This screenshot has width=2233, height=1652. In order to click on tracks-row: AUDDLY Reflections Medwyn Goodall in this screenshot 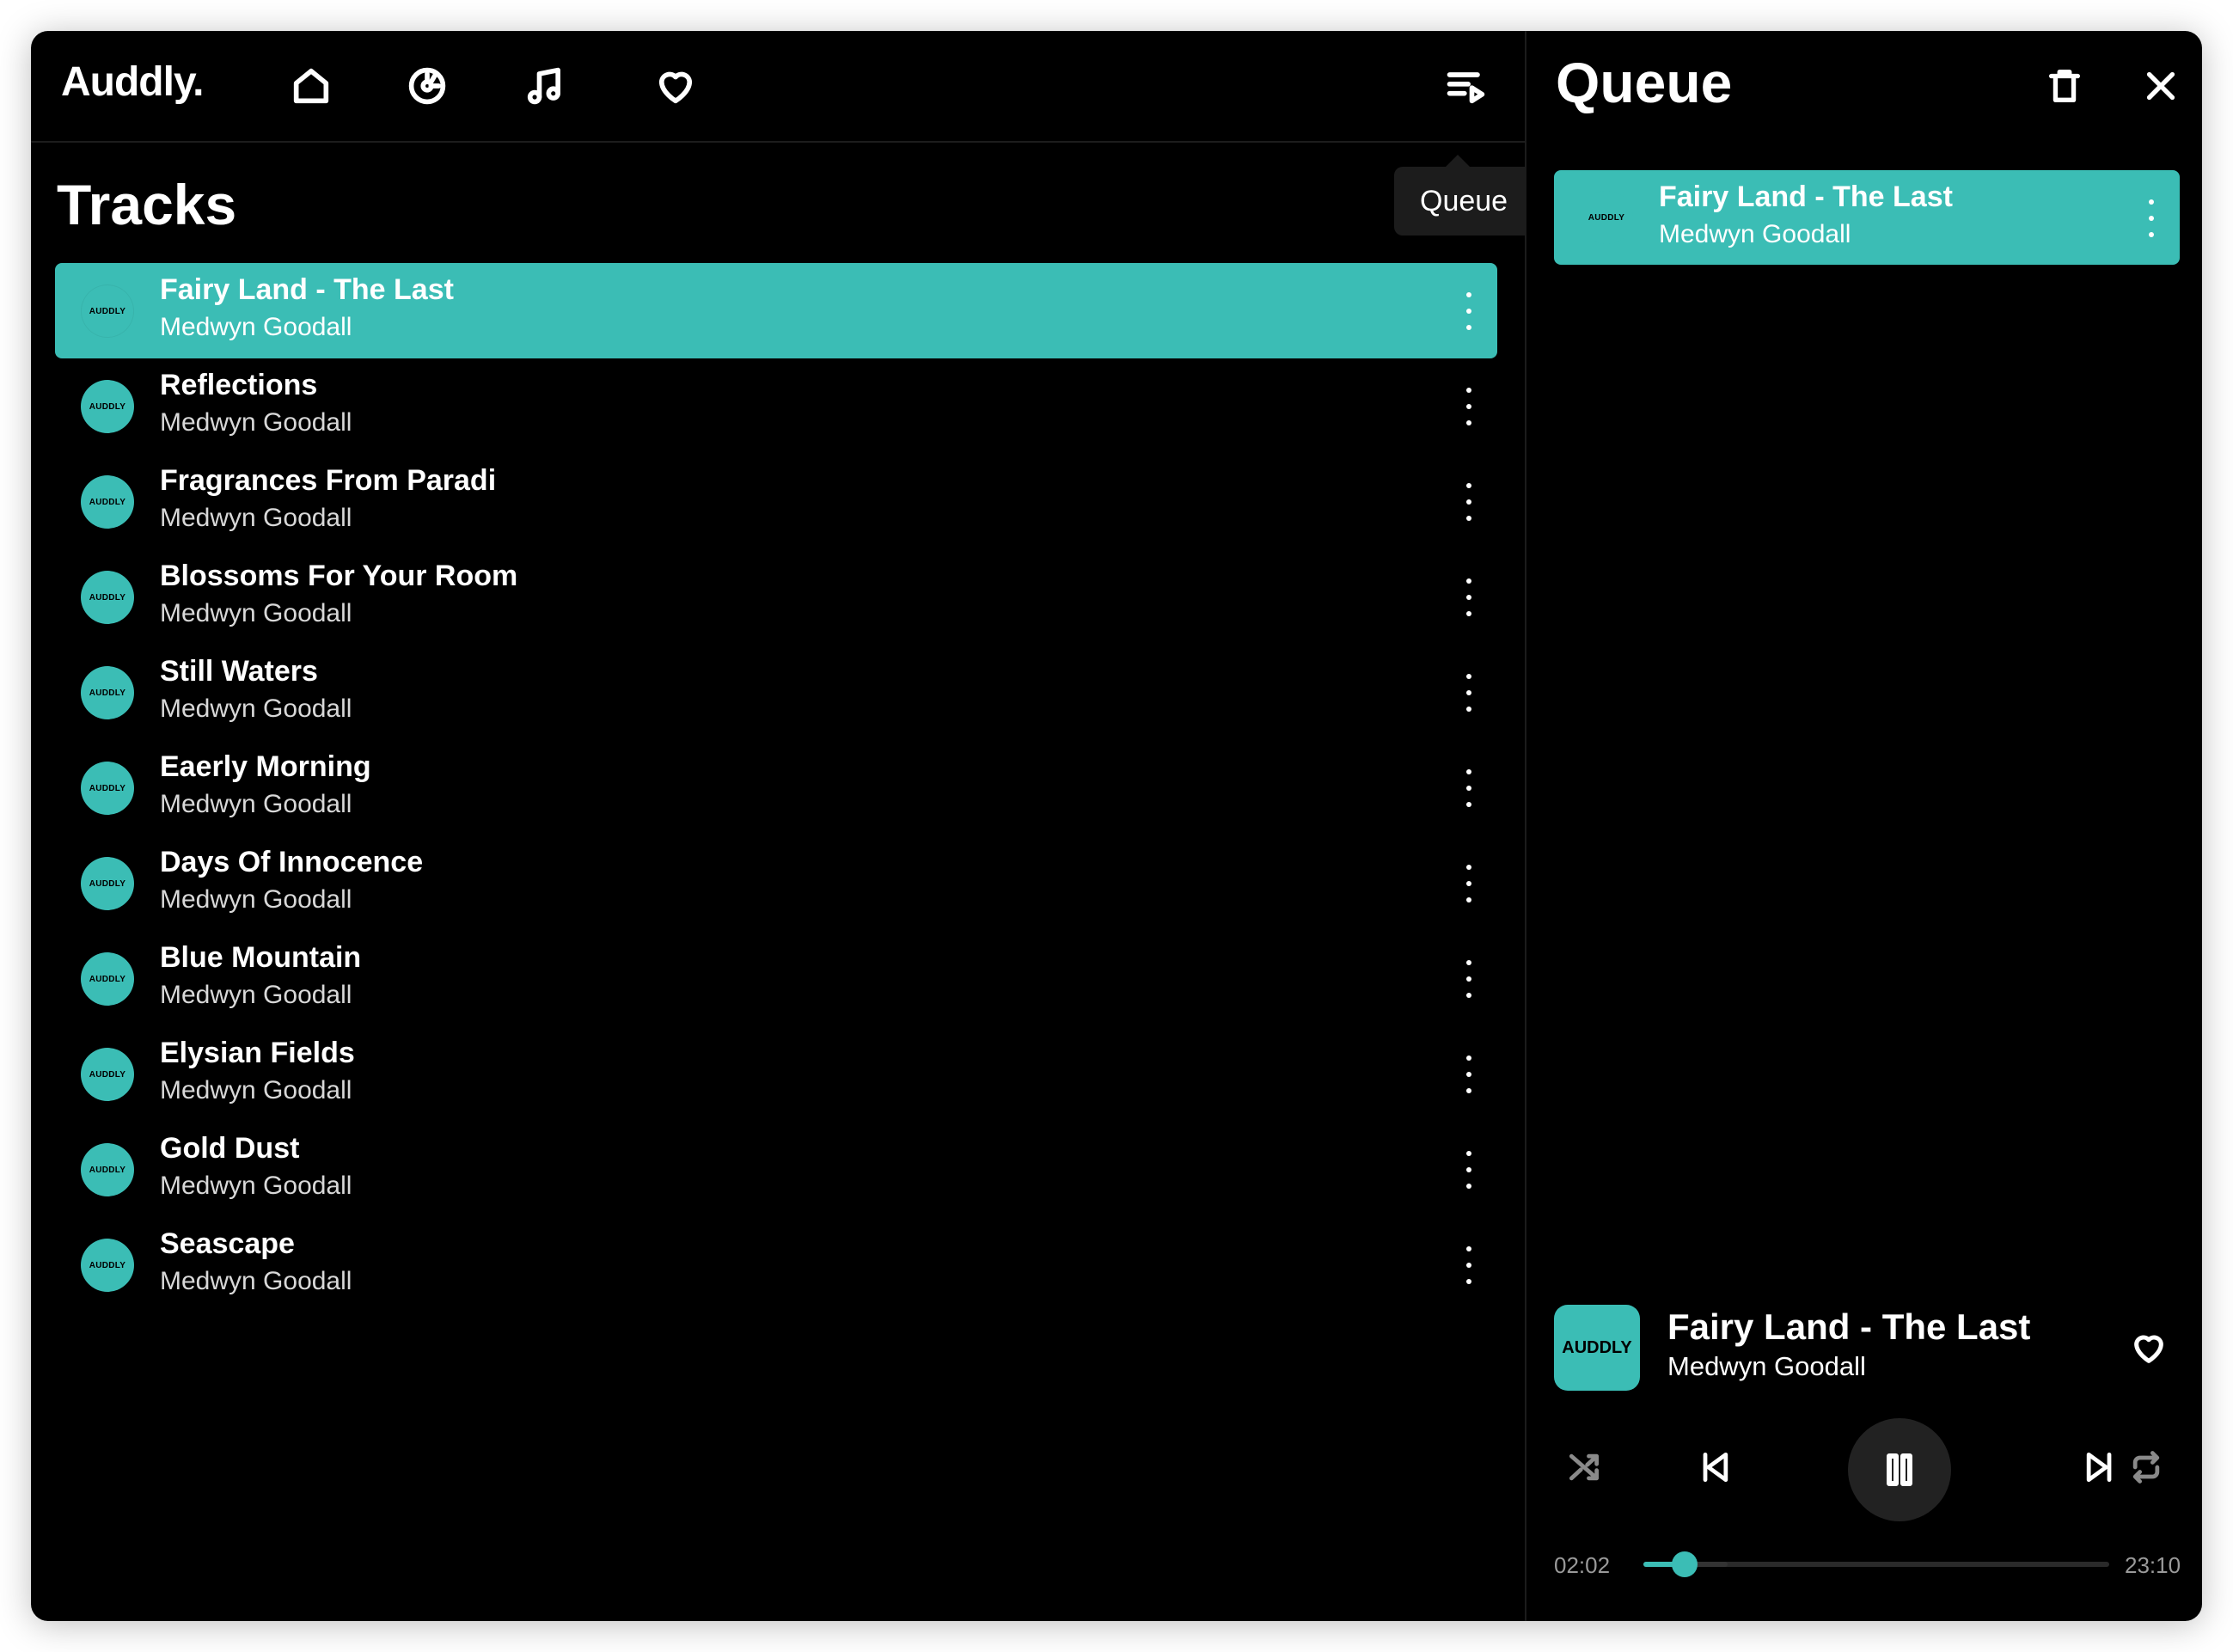, I will do `click(776, 406)`.